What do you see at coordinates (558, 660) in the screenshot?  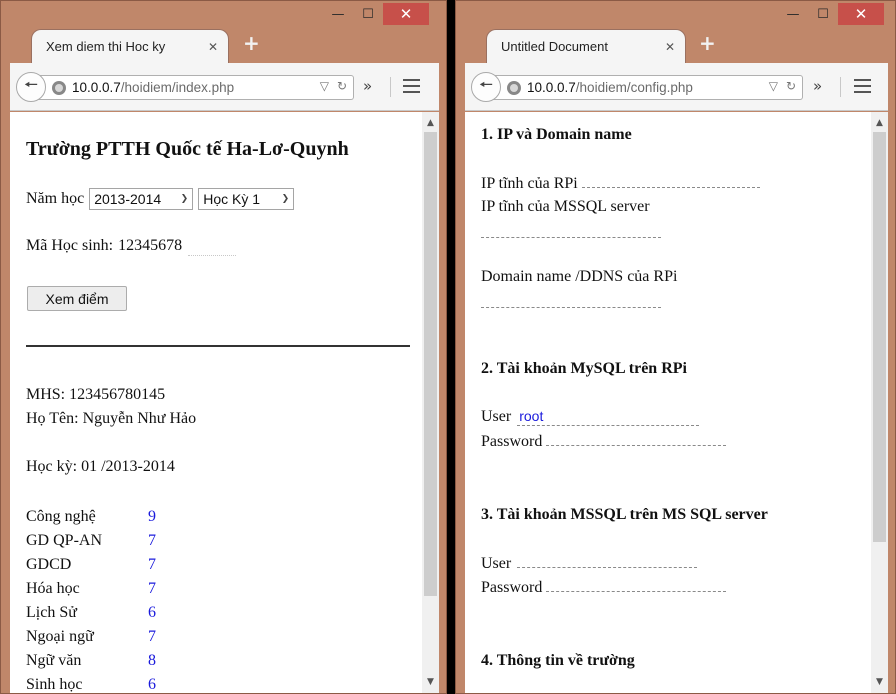 I see `section-heading: 4. Thông tin về trường` at bounding box center [558, 660].